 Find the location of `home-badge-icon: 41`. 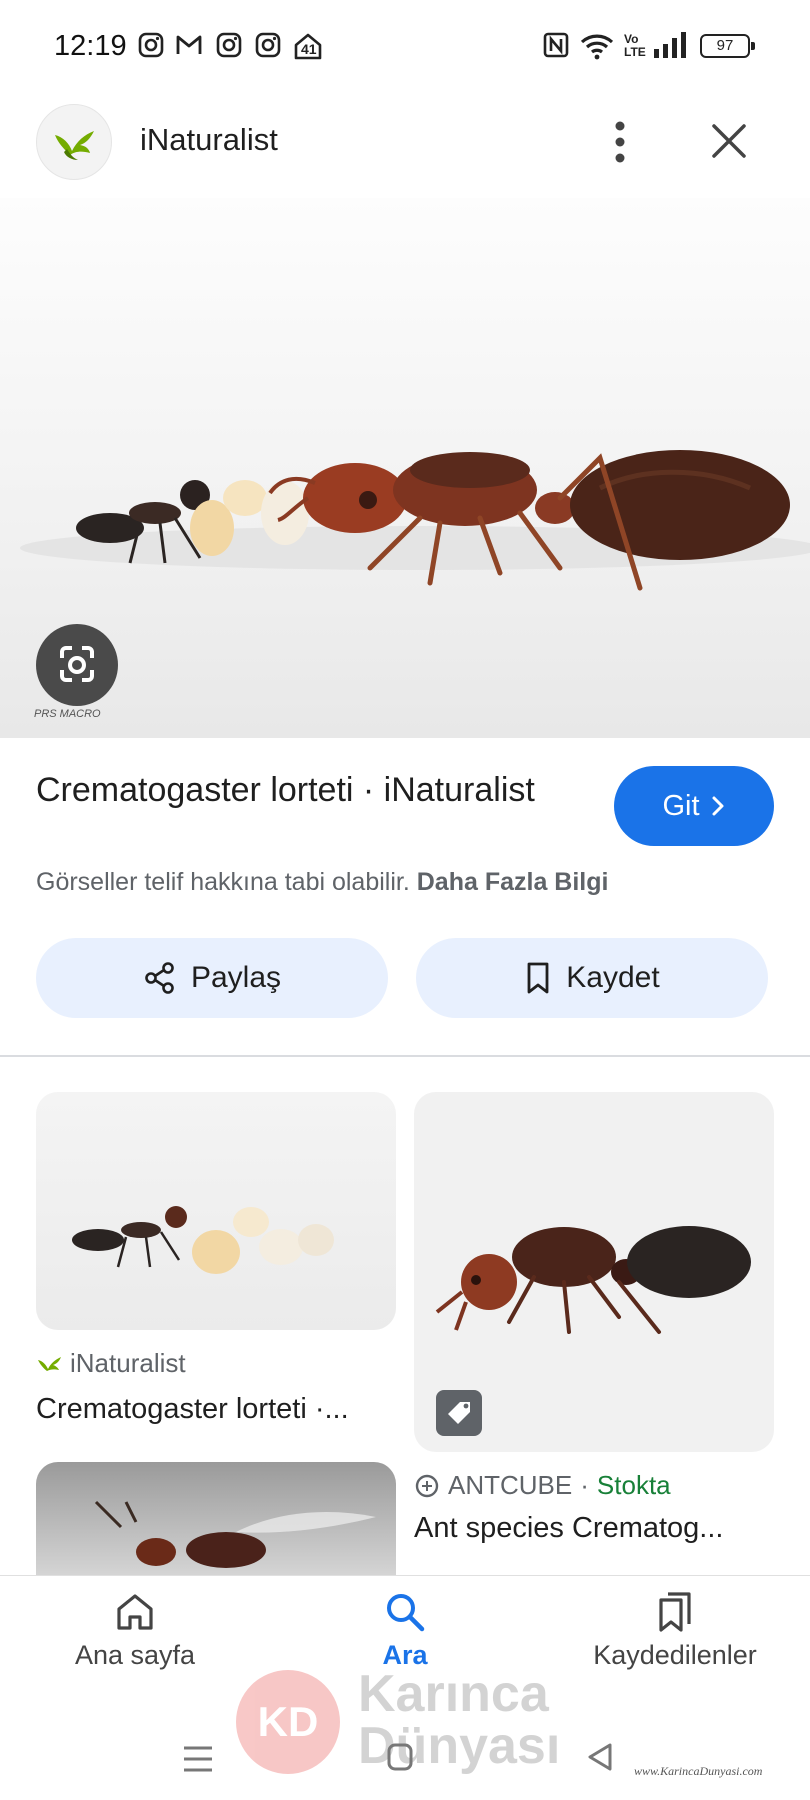

home-badge-icon: 41 is located at coordinates (308, 46).